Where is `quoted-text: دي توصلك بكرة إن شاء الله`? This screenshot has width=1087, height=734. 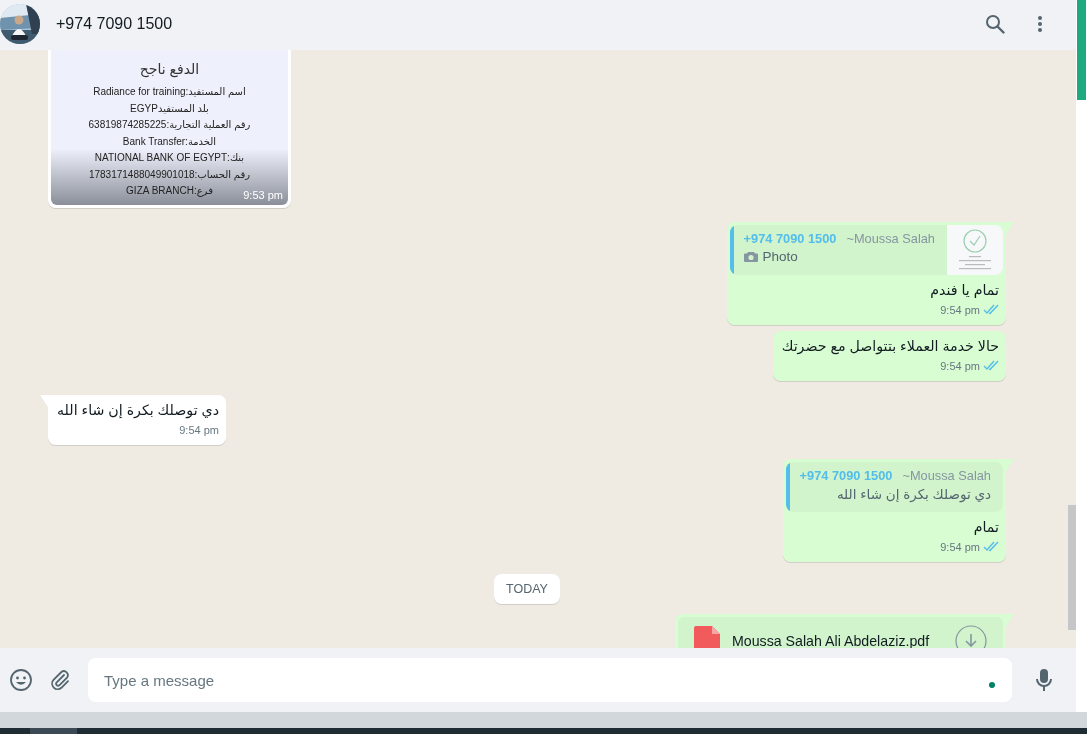 quoted-text: دي توصلك بكرة إن شاء الله is located at coordinates (913, 494).